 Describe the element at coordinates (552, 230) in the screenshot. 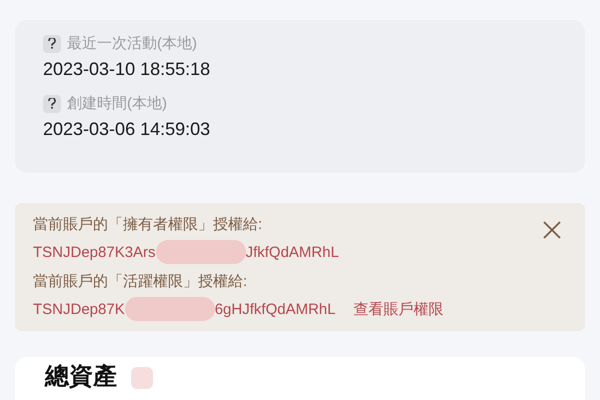

I see `close-icon` at that location.